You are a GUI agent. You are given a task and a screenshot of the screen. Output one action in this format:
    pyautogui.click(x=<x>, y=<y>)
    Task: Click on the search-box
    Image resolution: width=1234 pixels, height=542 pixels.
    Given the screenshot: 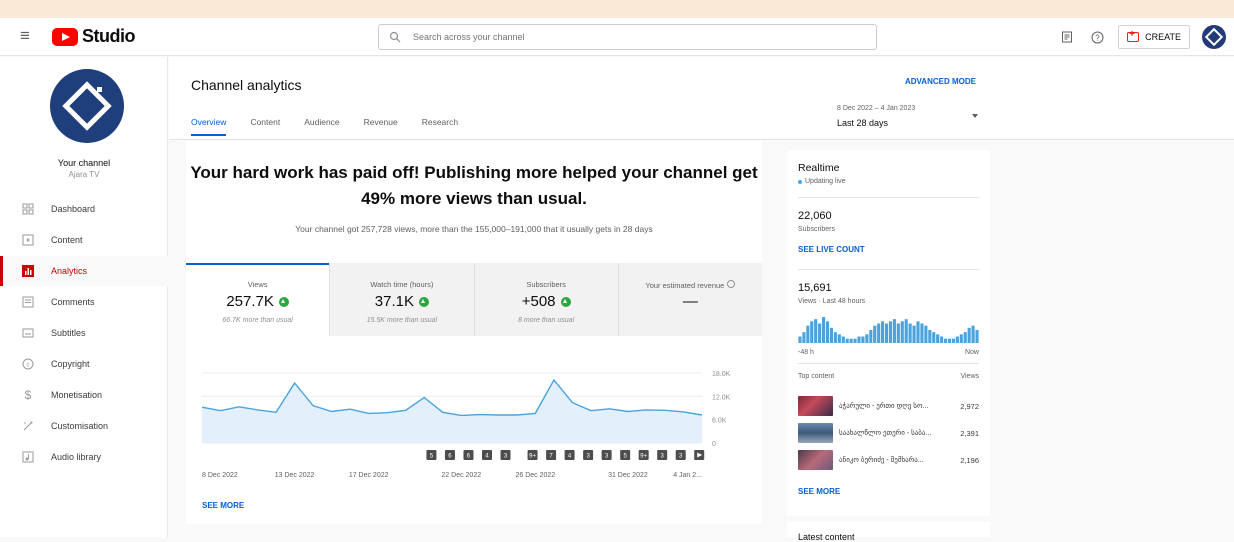 What is the action you would take?
    pyautogui.click(x=627, y=37)
    